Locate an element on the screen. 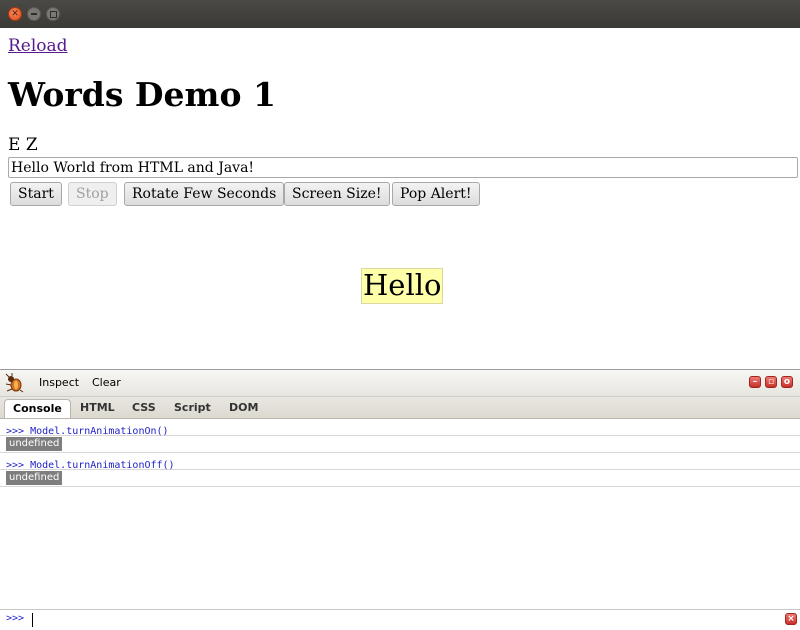  maximize-icon is located at coordinates (53, 14).